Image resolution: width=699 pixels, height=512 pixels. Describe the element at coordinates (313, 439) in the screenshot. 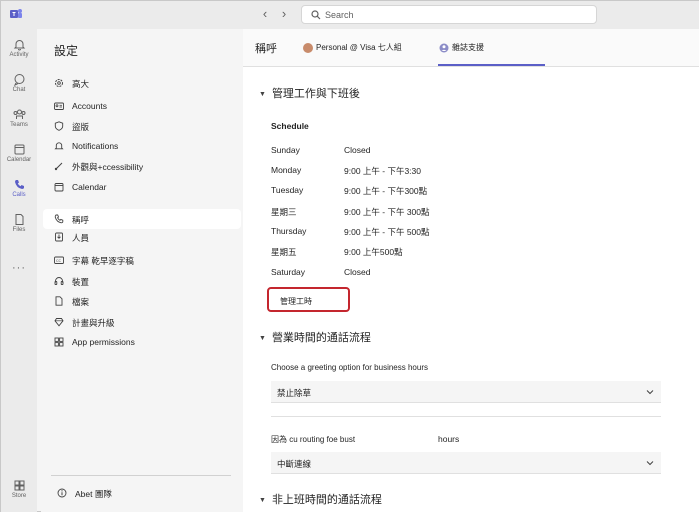

I see `routing-label: 因為 cu routing foe bust` at that location.